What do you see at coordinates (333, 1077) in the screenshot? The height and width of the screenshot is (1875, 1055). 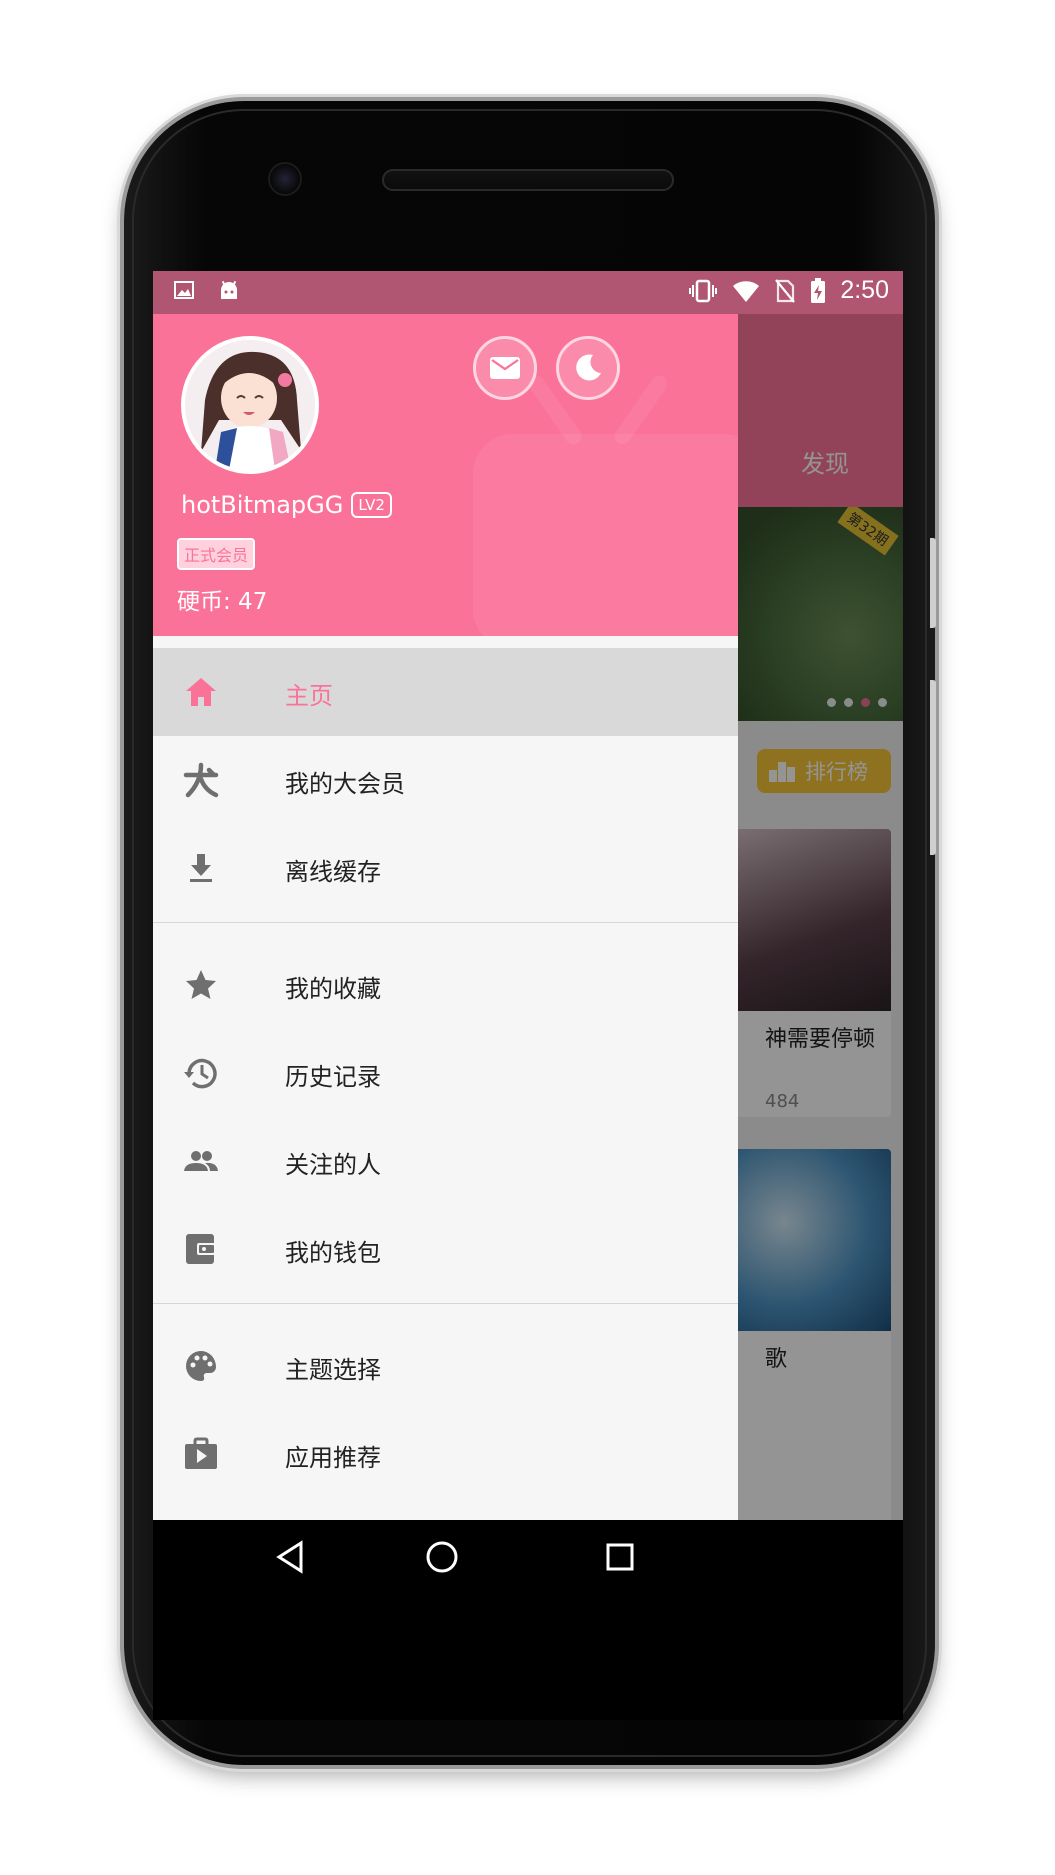 I see `menu-item-label: 历史记录` at bounding box center [333, 1077].